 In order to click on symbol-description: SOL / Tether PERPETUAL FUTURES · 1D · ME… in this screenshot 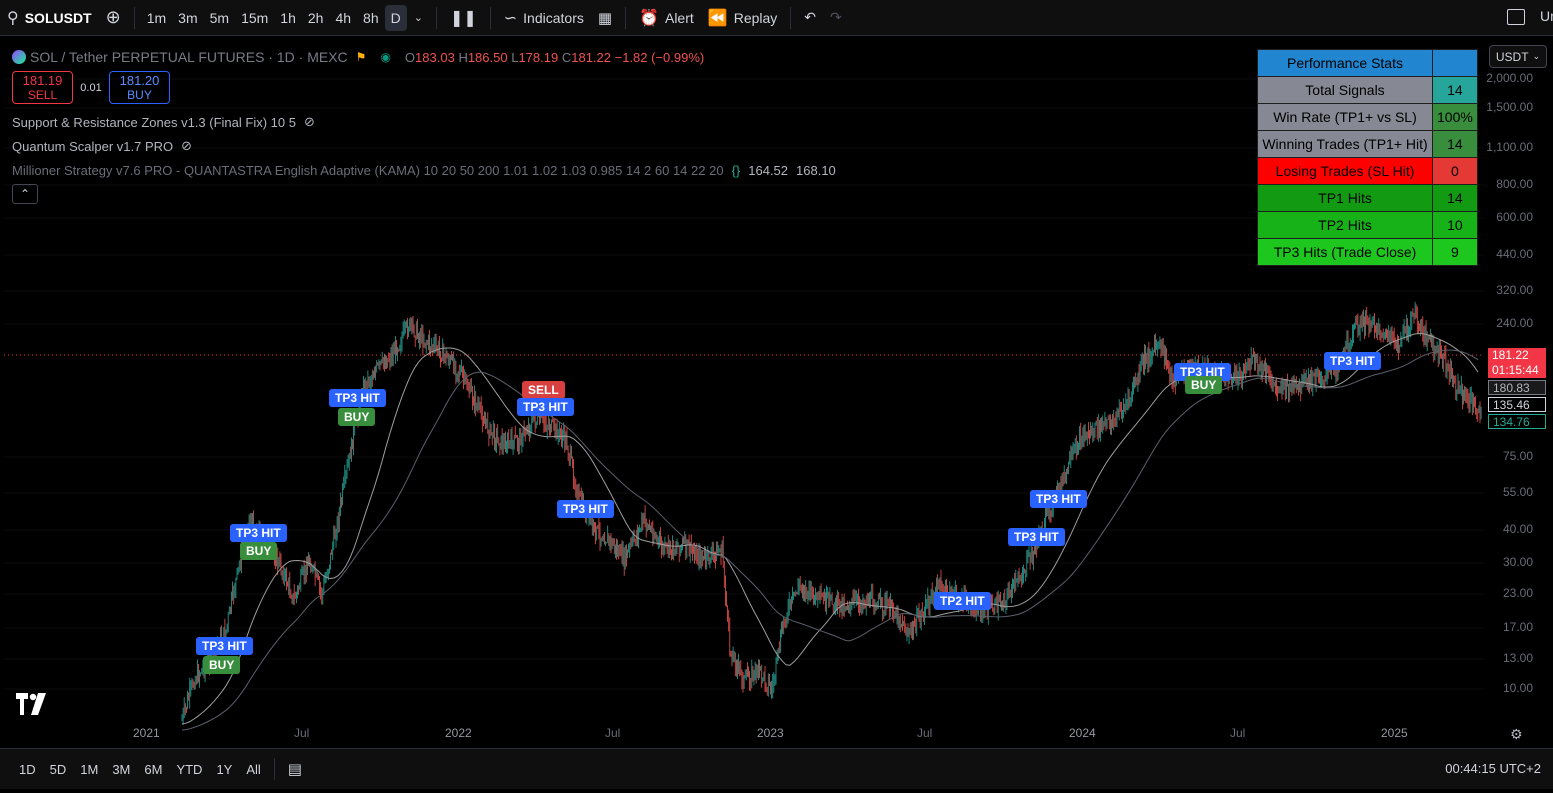, I will do `click(189, 57)`.